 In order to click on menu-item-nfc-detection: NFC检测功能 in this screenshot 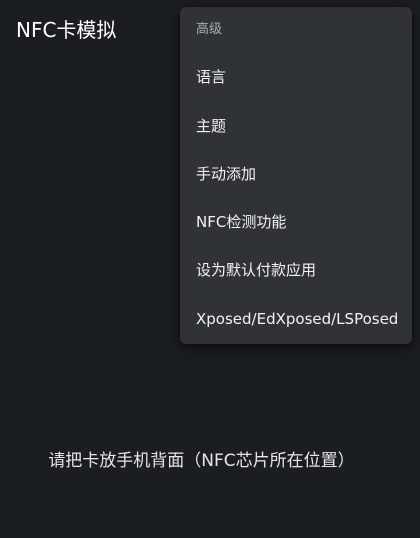, I will do `click(296, 222)`.